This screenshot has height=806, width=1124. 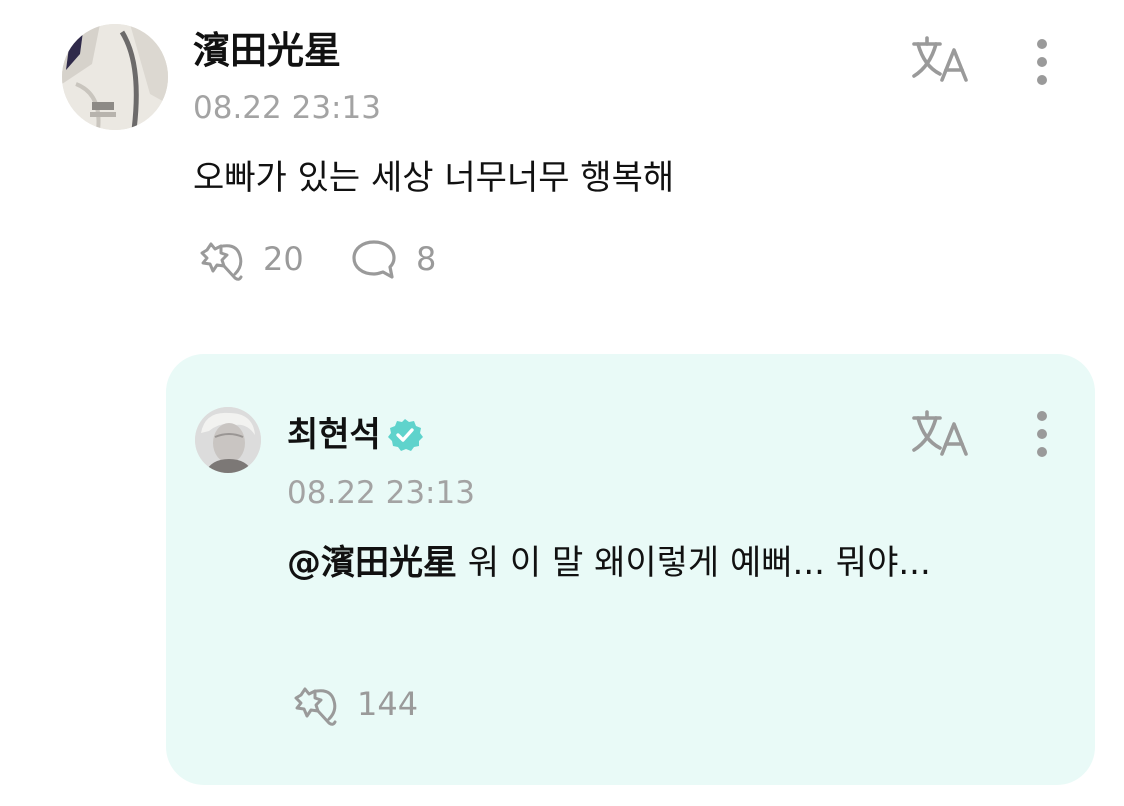 I want to click on mention-link: @濱田光星, so click(x=372, y=563).